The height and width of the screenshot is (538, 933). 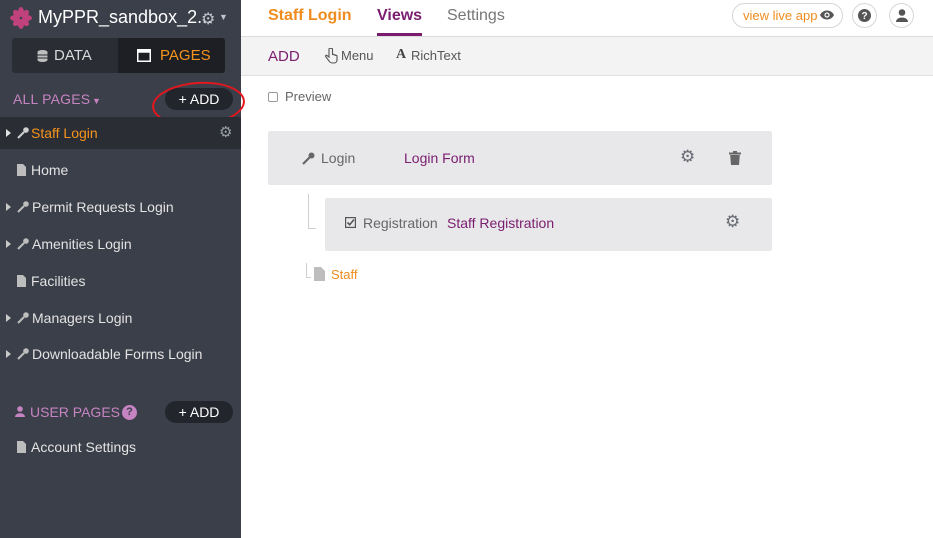 I want to click on view-type-label: Login, so click(x=338, y=158).